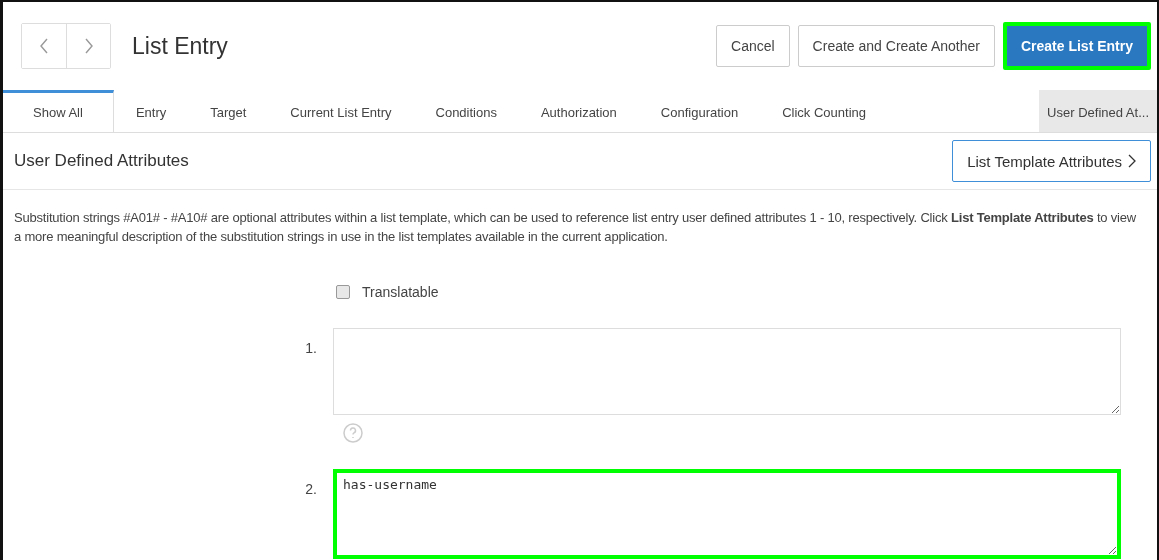 The height and width of the screenshot is (560, 1159). Describe the element at coordinates (311, 490) in the screenshot. I see `attribute-number: 2.` at that location.